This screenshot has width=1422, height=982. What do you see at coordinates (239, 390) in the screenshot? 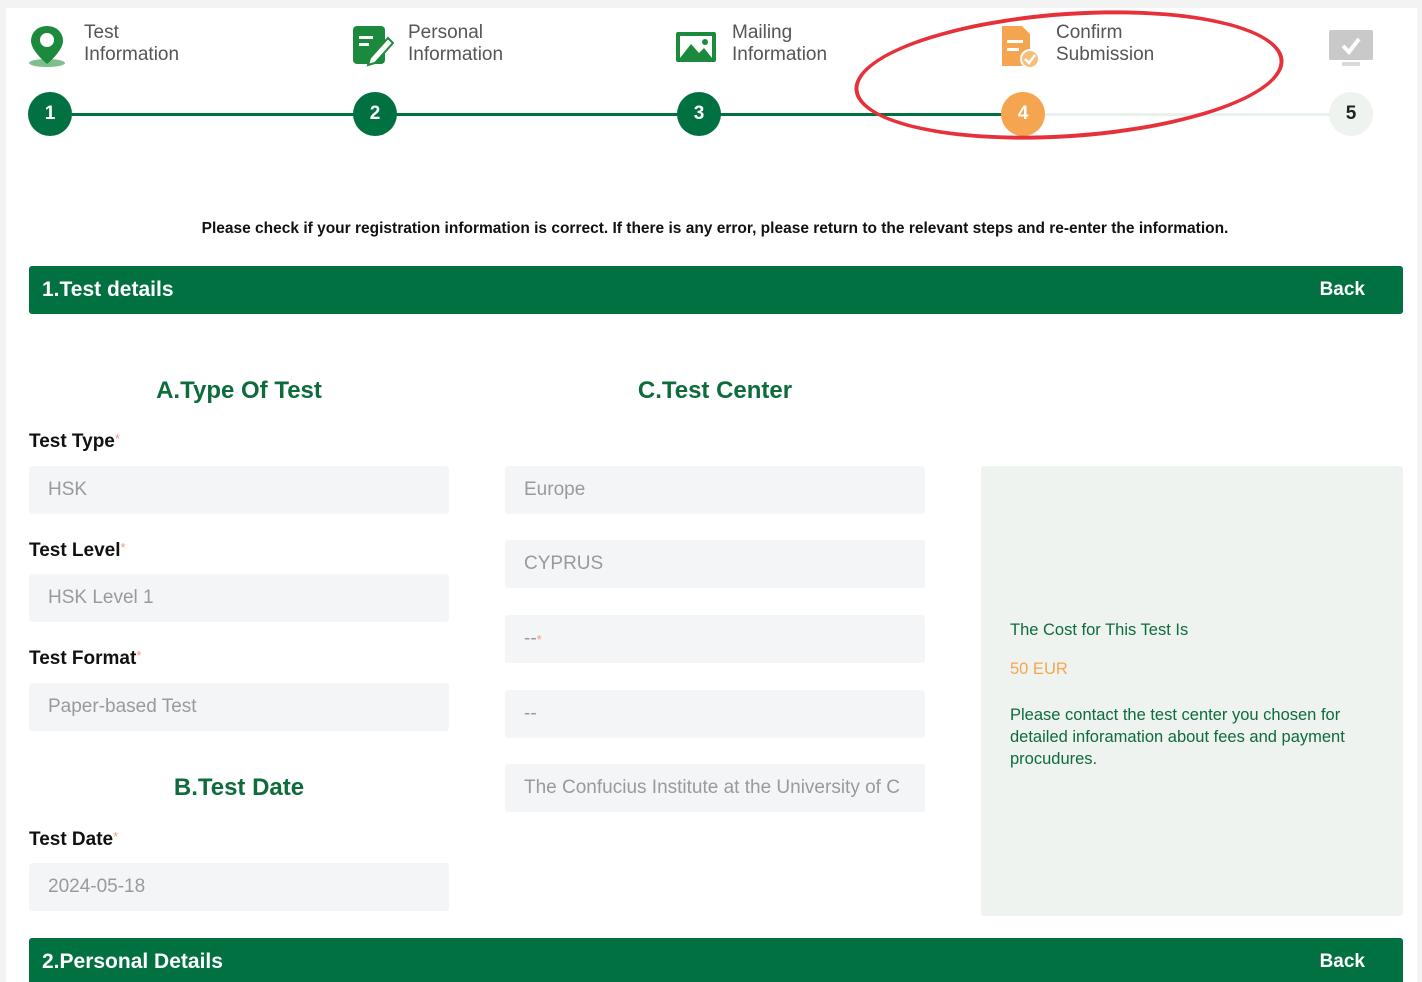
I see `type-of-test-heading: A.Type Of Test` at bounding box center [239, 390].